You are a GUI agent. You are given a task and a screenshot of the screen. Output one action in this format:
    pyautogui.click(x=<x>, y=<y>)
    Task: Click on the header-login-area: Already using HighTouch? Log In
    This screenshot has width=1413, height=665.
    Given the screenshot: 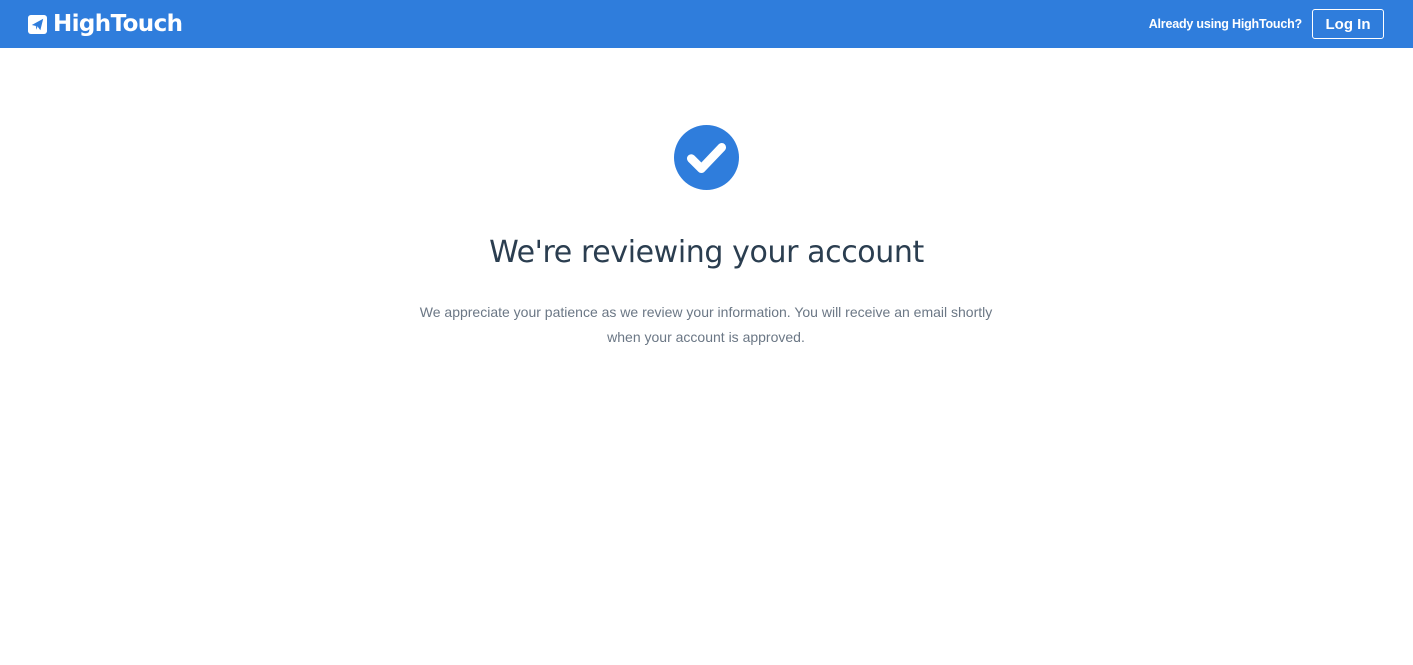 What is the action you would take?
    pyautogui.click(x=1266, y=24)
    